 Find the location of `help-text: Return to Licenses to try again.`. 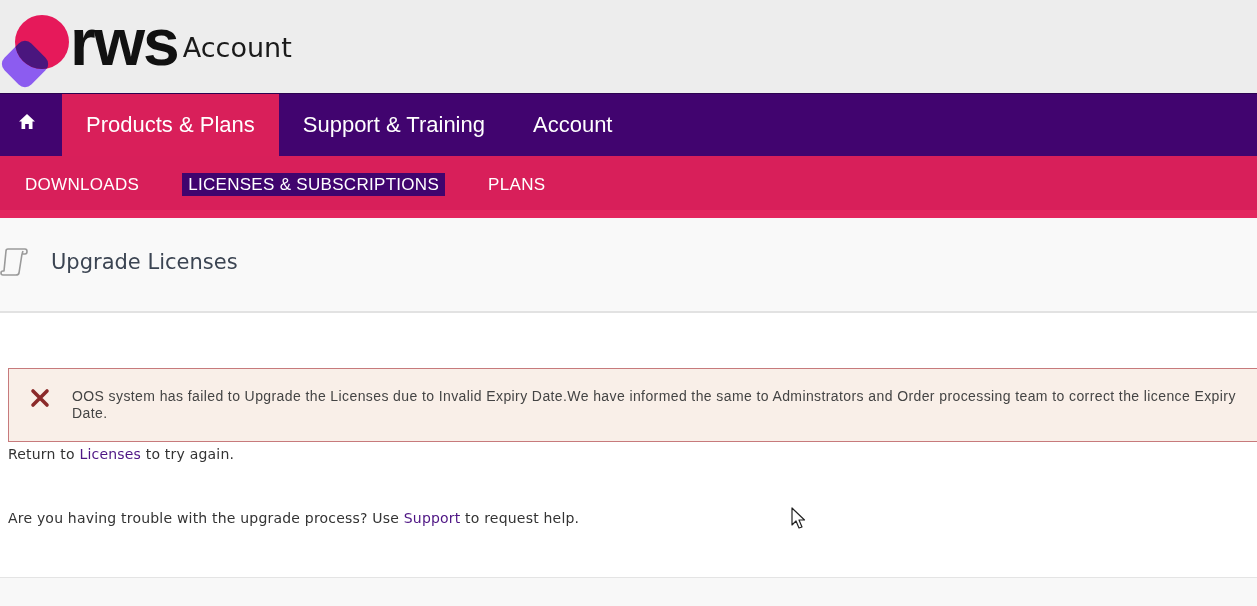

help-text: Return to Licenses to try again. is located at coordinates (121, 454).